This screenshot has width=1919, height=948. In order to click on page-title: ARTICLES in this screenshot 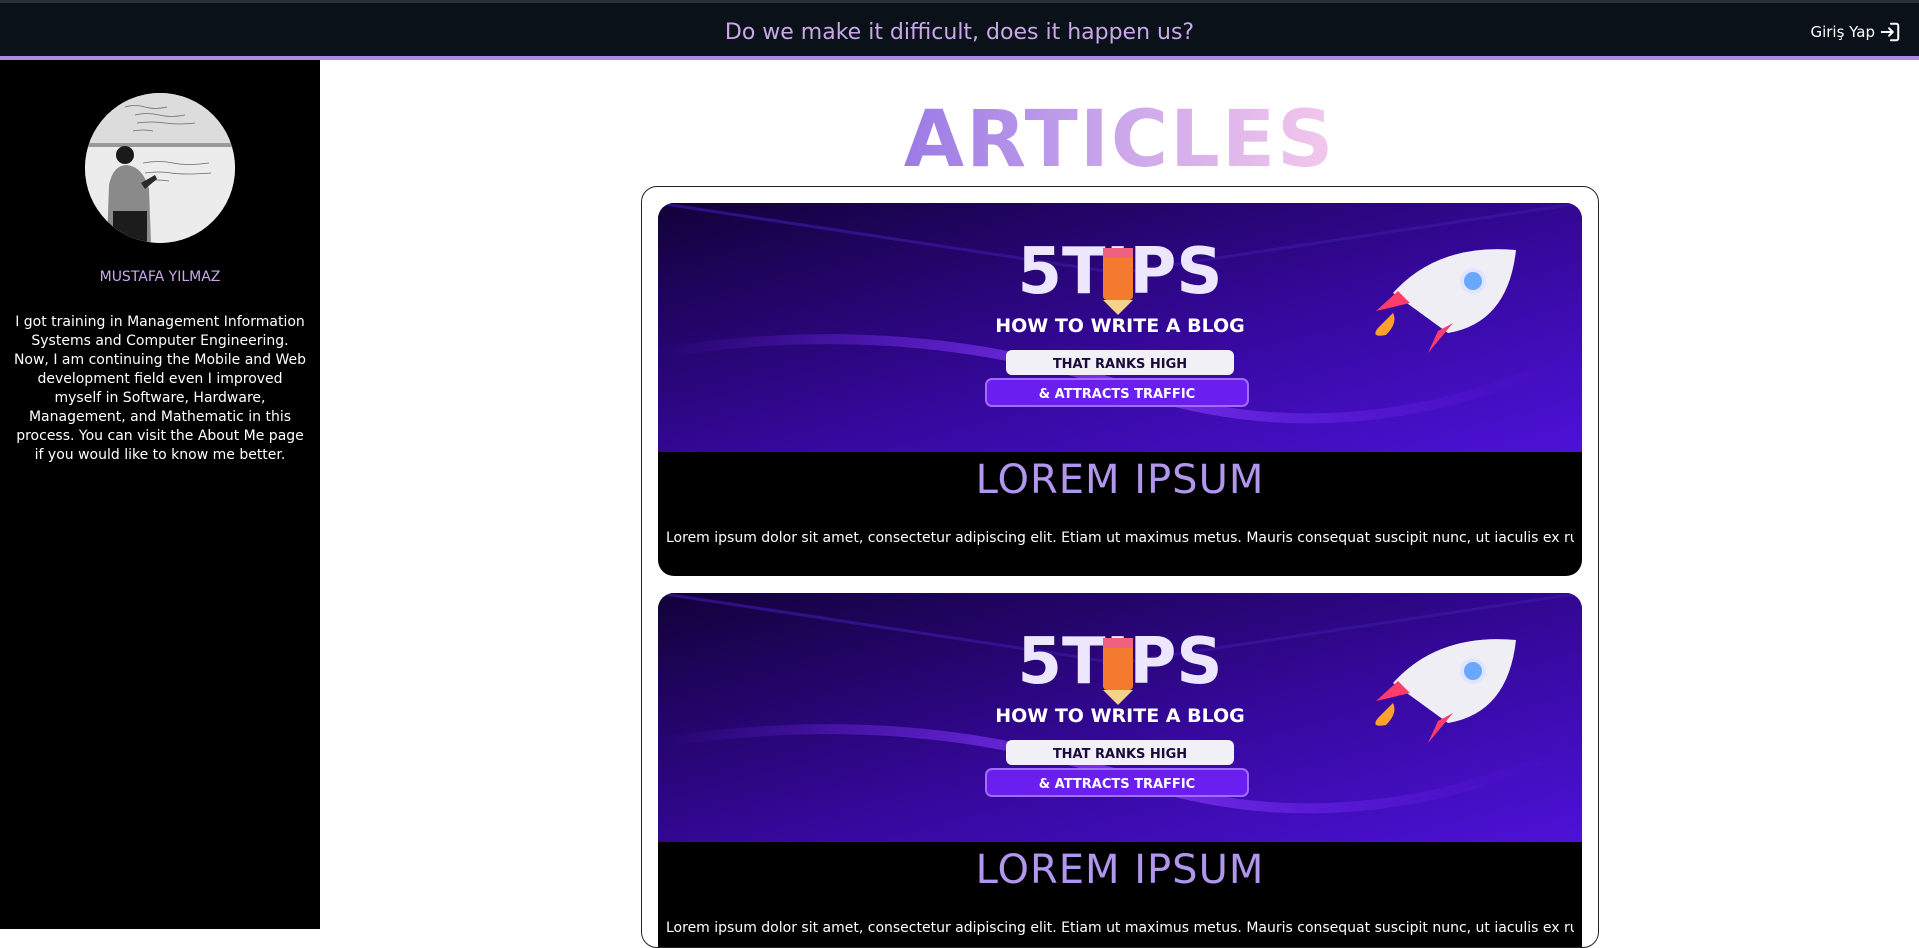, I will do `click(1119, 140)`.